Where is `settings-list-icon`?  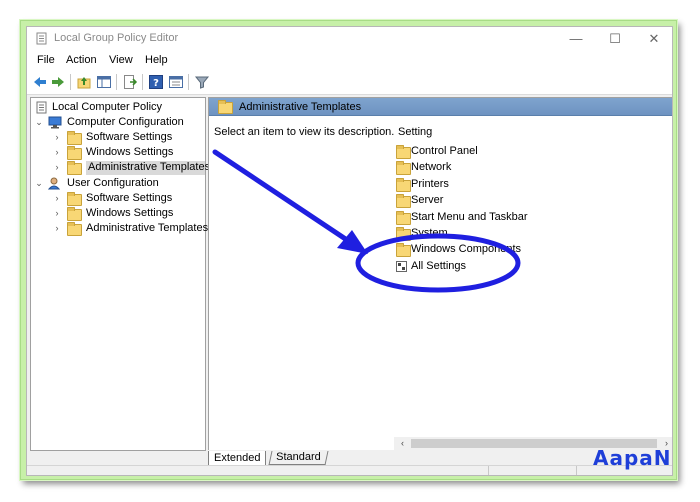 settings-list-icon is located at coordinates (401, 266).